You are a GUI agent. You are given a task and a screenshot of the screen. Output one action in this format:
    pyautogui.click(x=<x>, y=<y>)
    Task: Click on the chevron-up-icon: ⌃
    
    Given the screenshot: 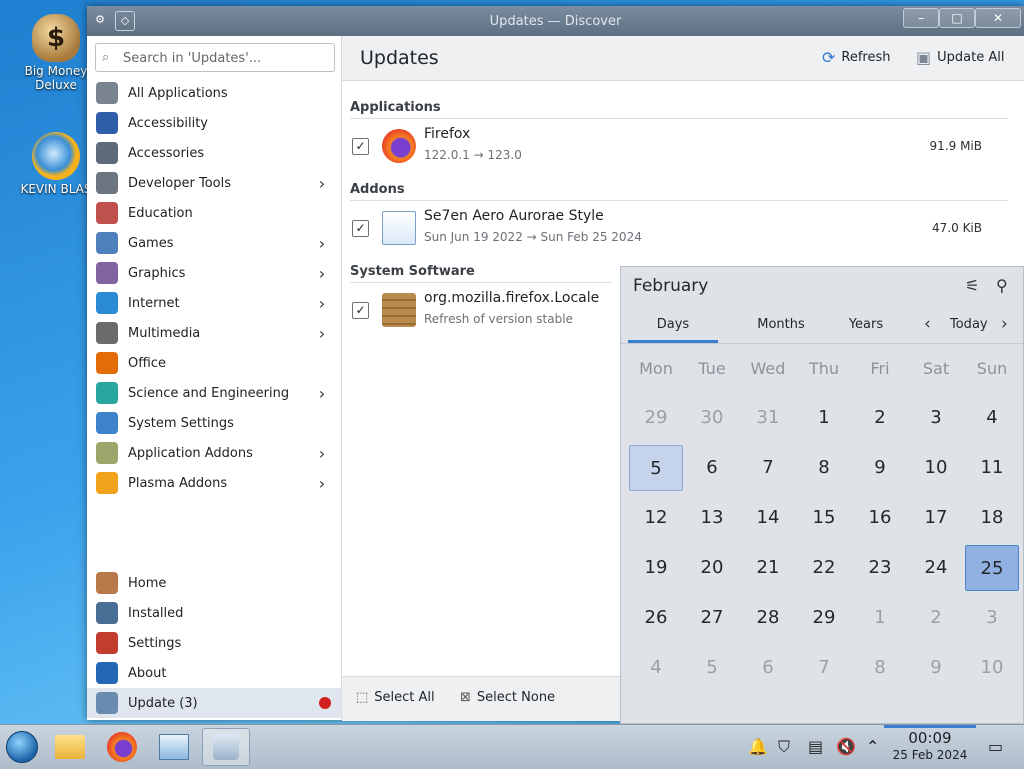 What is the action you would take?
    pyautogui.click(x=872, y=746)
    